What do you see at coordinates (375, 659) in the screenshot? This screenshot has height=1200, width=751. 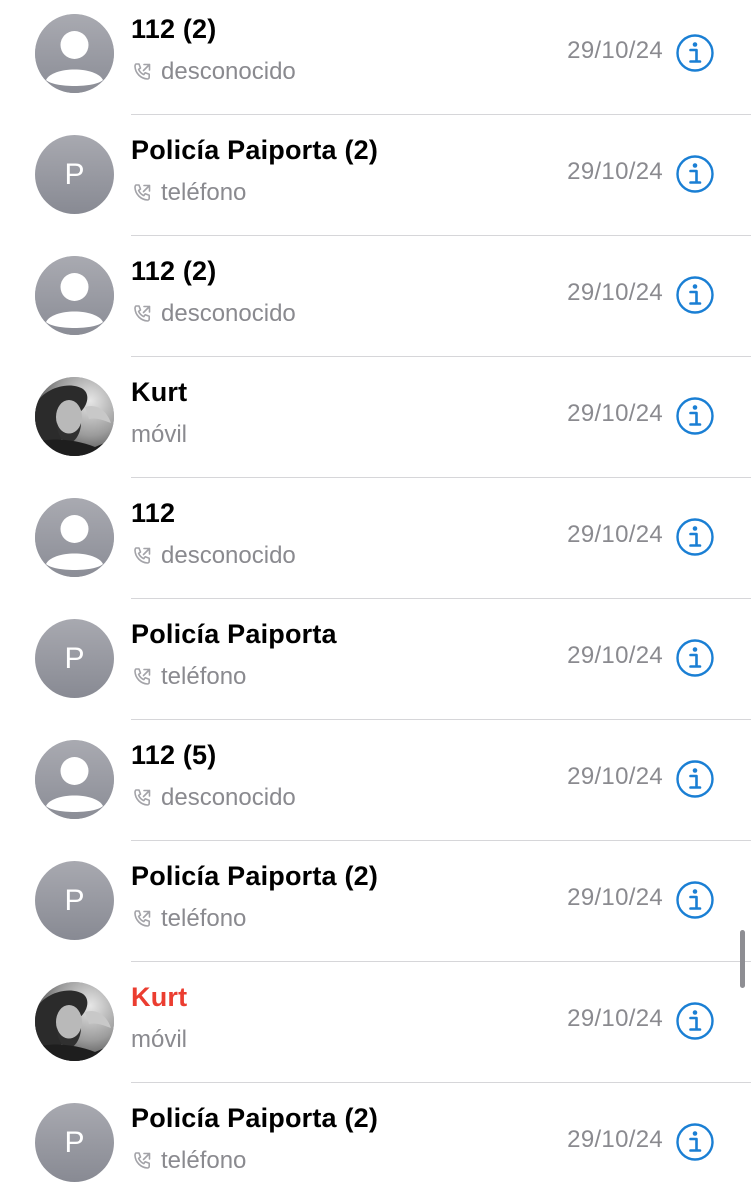 I see `call-row: P Policía Paiporta teléfono 29/10/24` at bounding box center [375, 659].